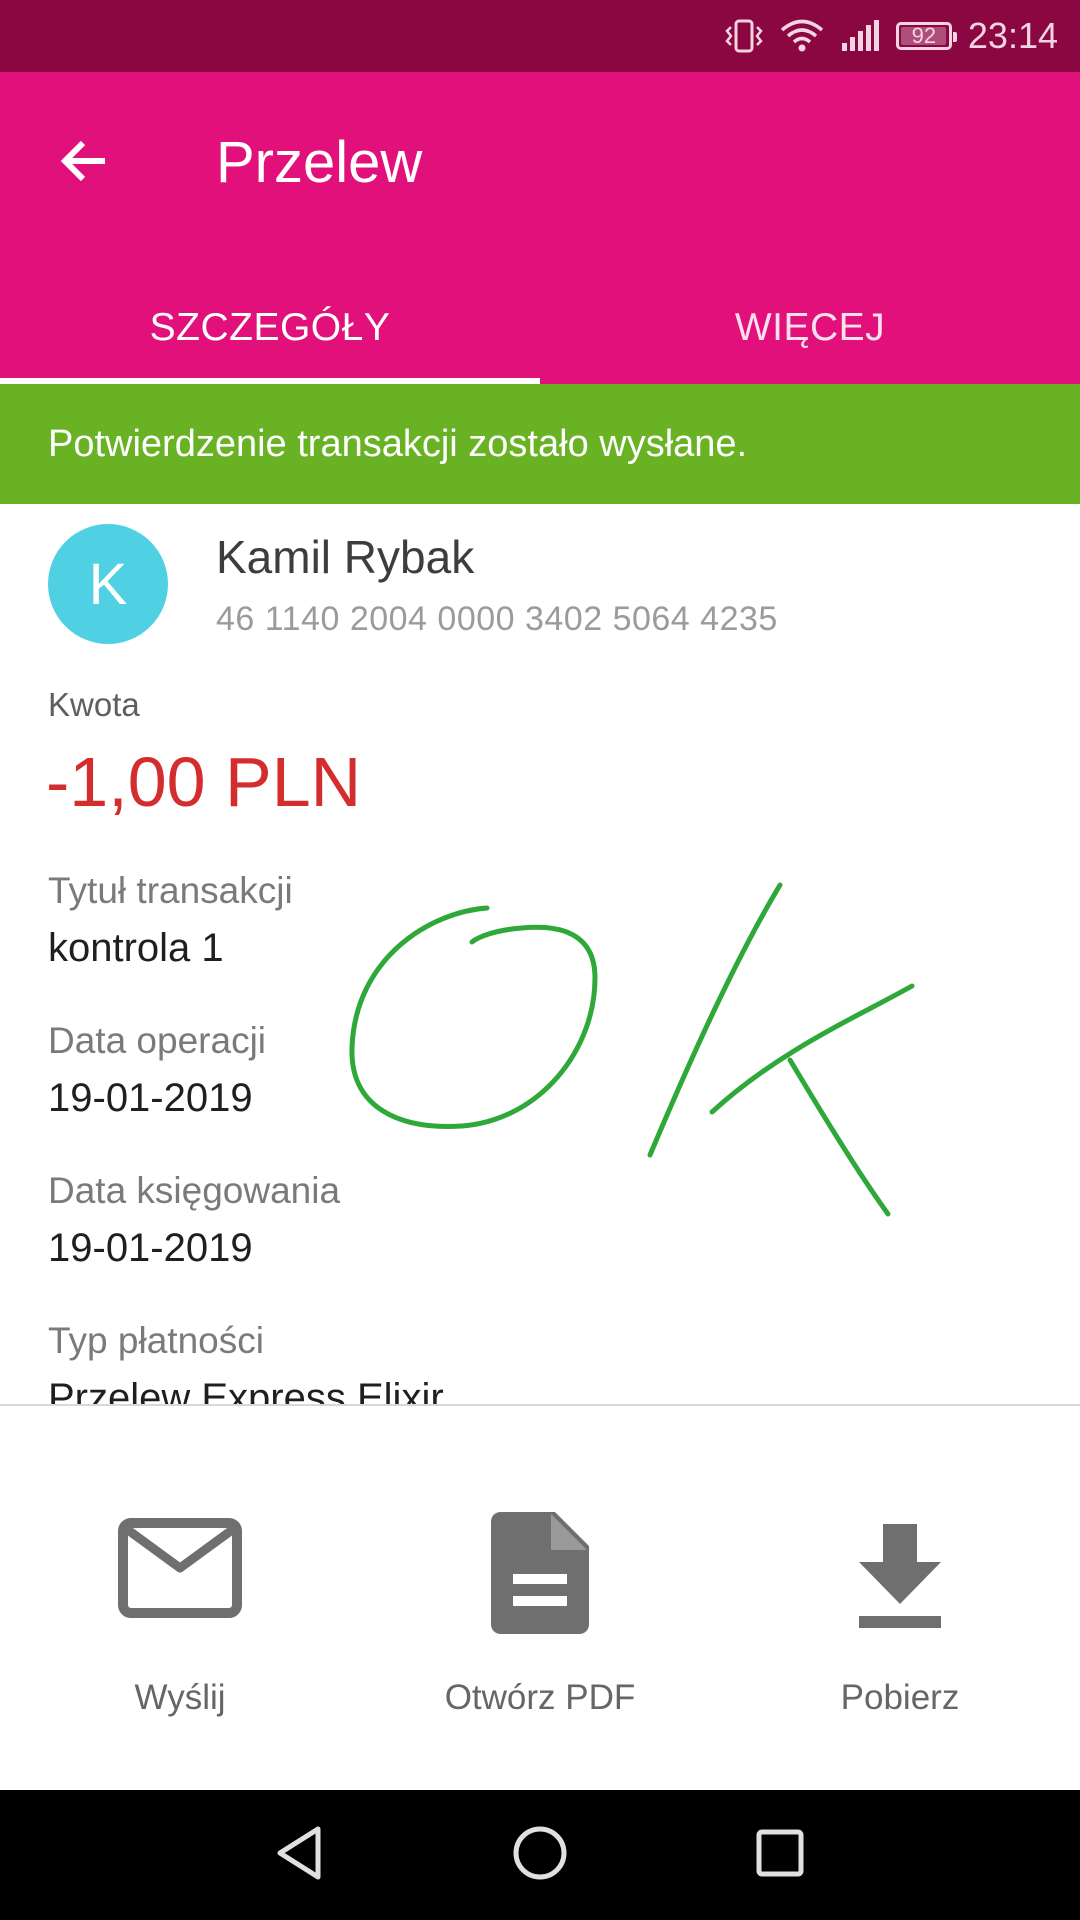  What do you see at coordinates (246, 1390) in the screenshot?
I see `payment-type-value: Przelew Express Elixir` at bounding box center [246, 1390].